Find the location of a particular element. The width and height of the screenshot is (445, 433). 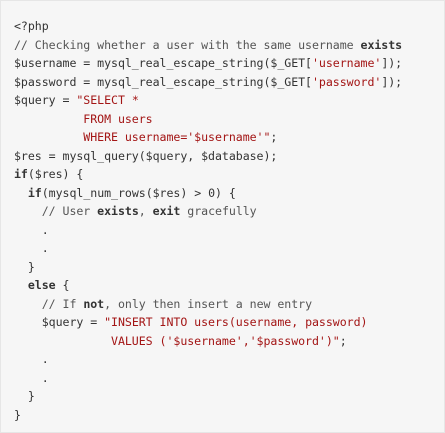

code-token: ($res) { is located at coordinates (55, 174).